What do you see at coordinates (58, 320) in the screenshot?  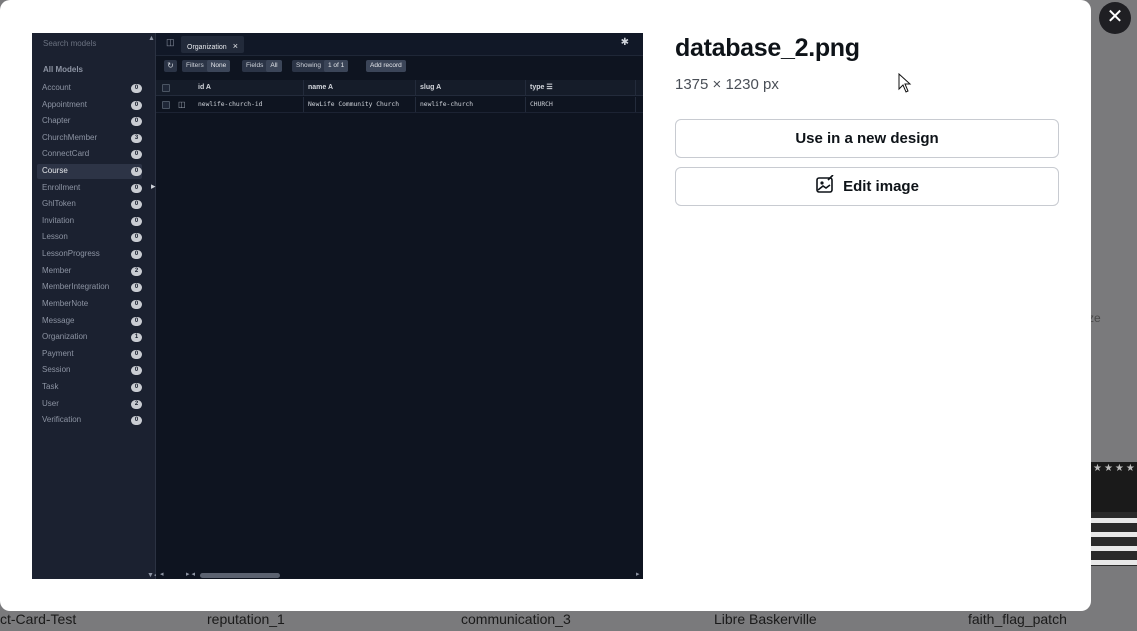 I see `model-name: Message` at bounding box center [58, 320].